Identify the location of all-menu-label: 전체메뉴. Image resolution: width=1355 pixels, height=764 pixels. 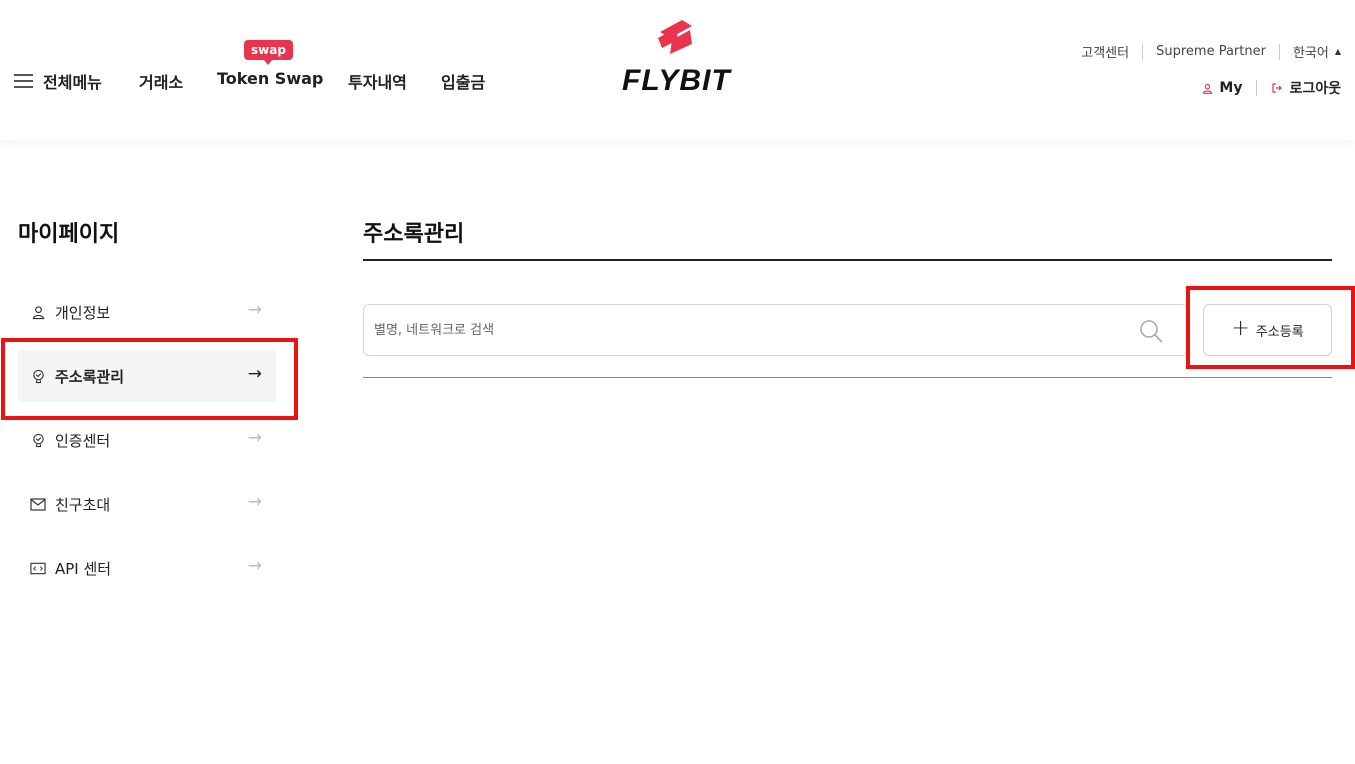
(72, 82).